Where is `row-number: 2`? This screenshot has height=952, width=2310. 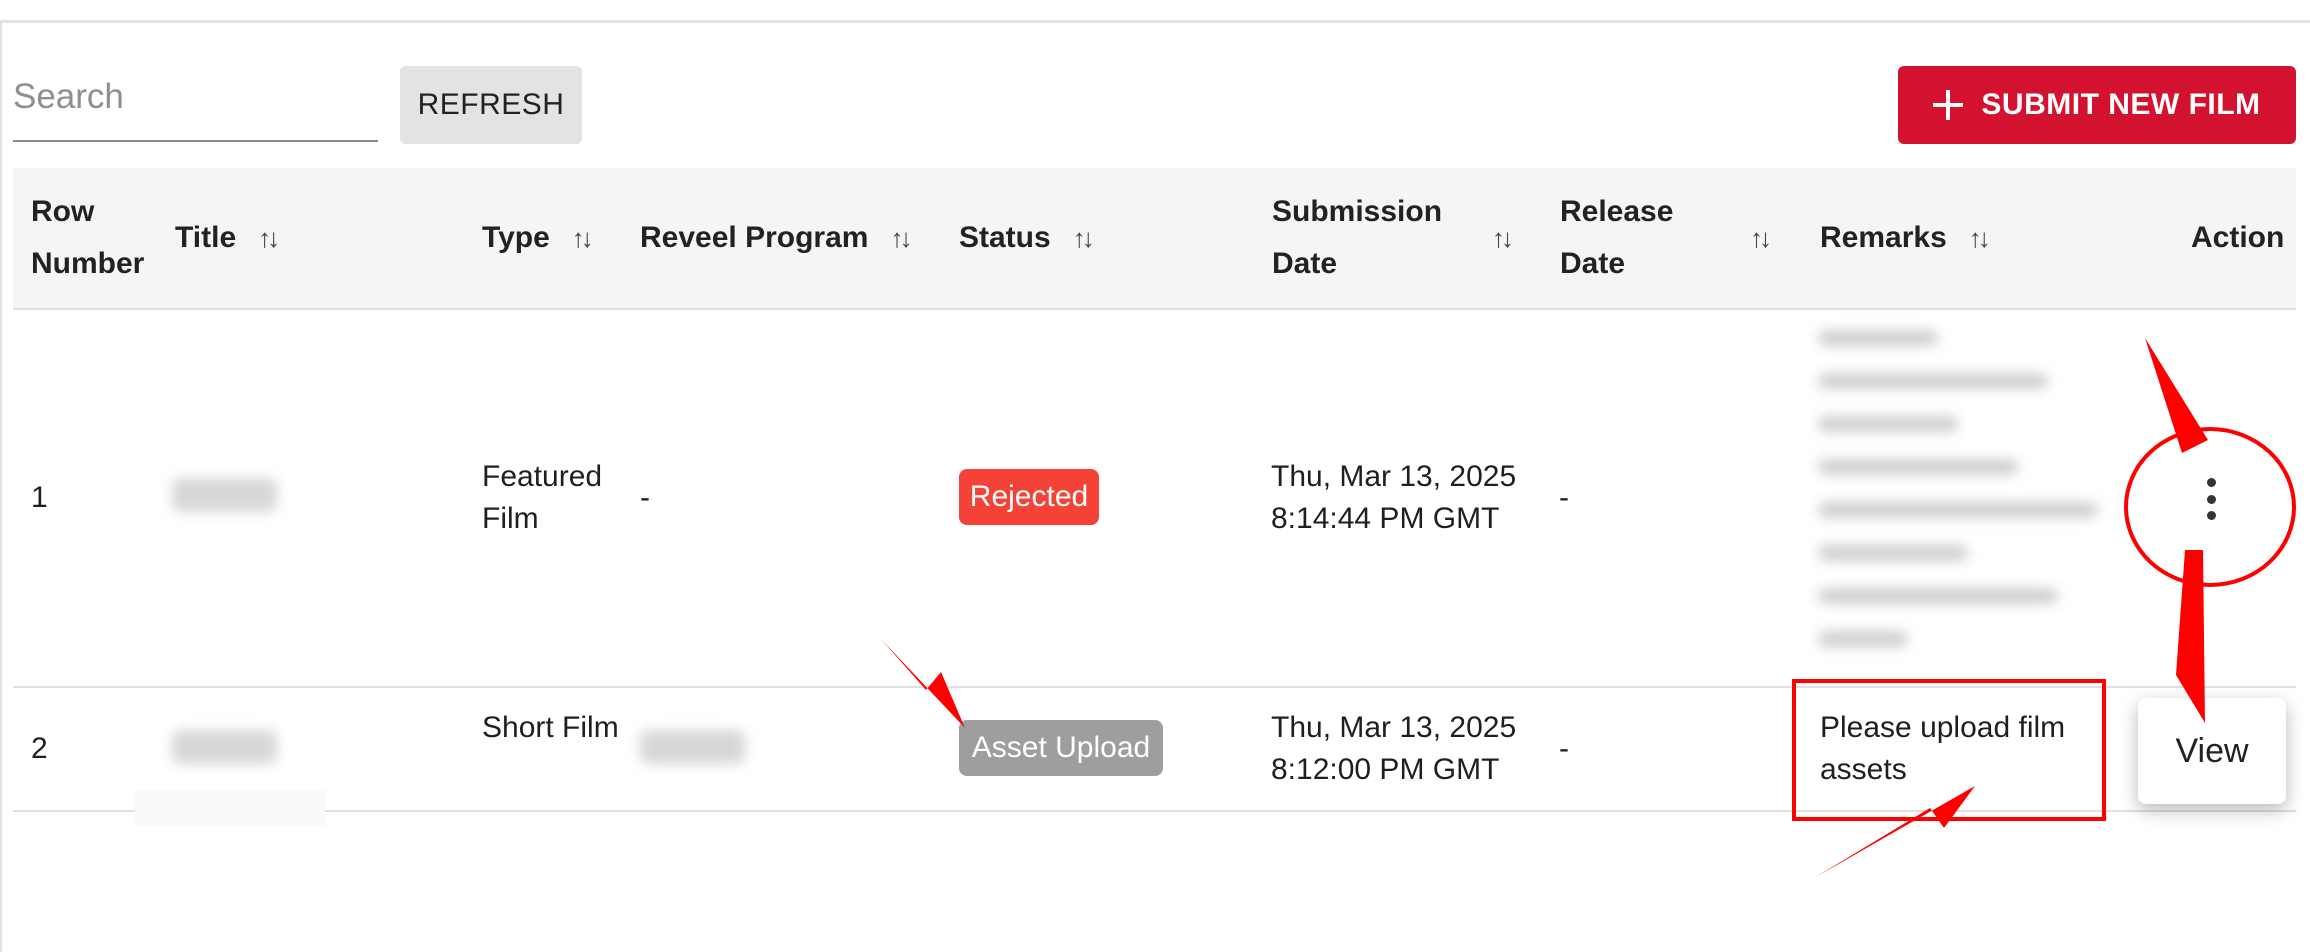 row-number: 2 is located at coordinates (39, 748).